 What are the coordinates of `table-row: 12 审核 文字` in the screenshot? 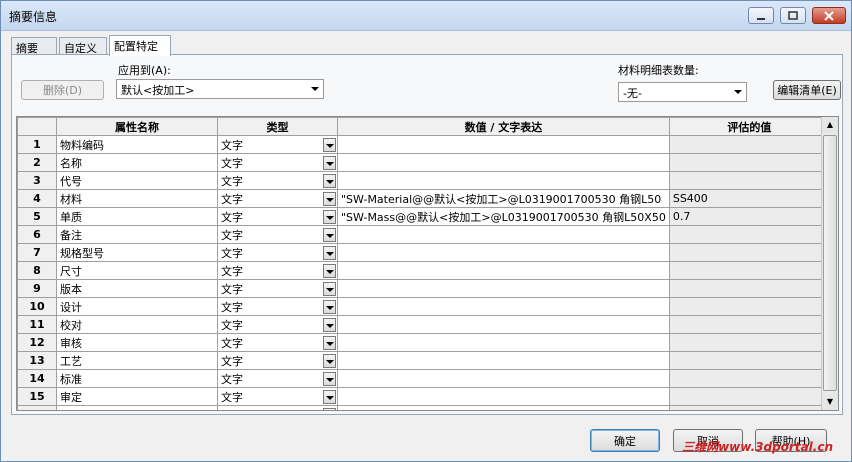 It's located at (423, 342).